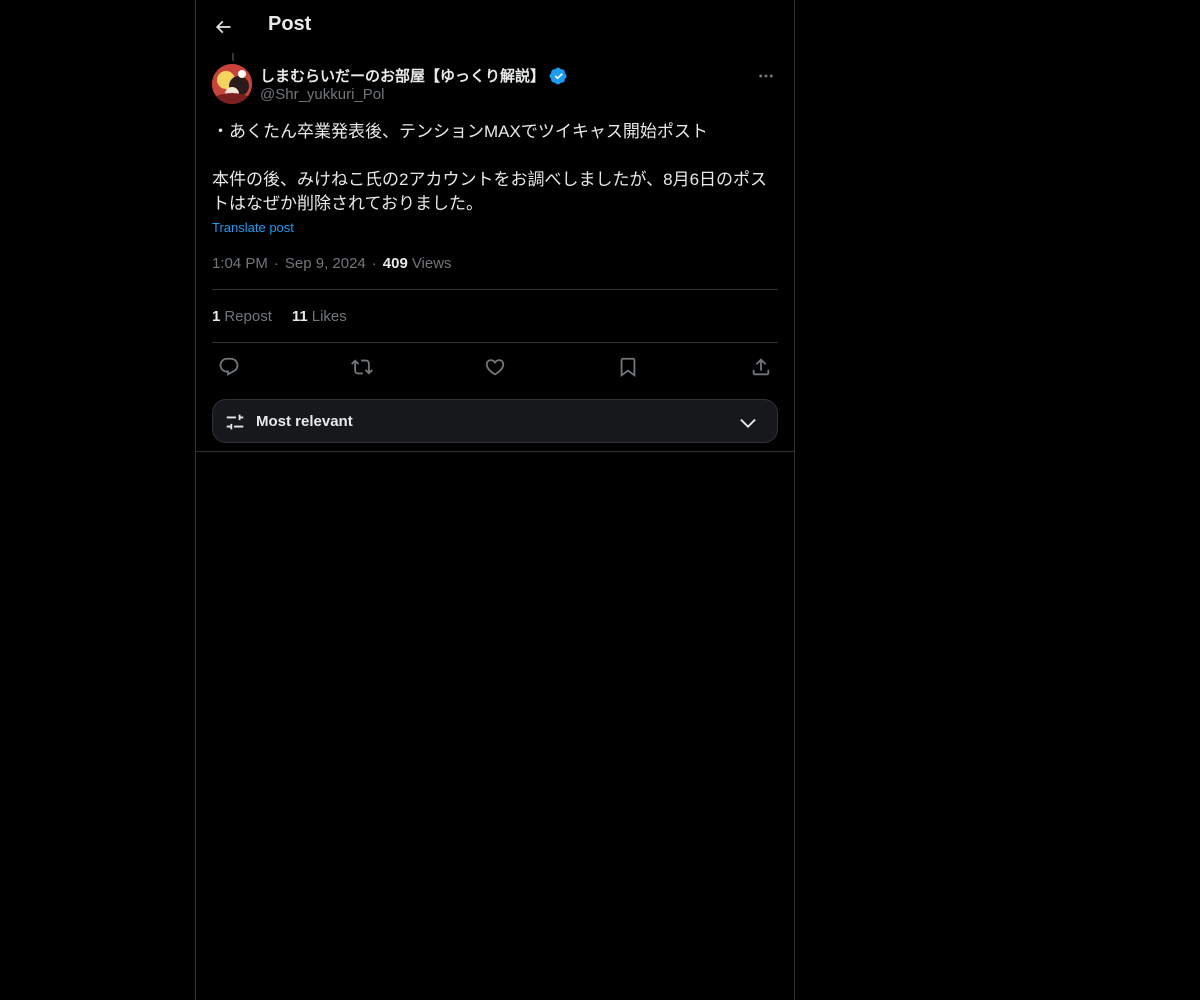 This screenshot has width=1200, height=1000. I want to click on avatar-image, so click(232, 84).